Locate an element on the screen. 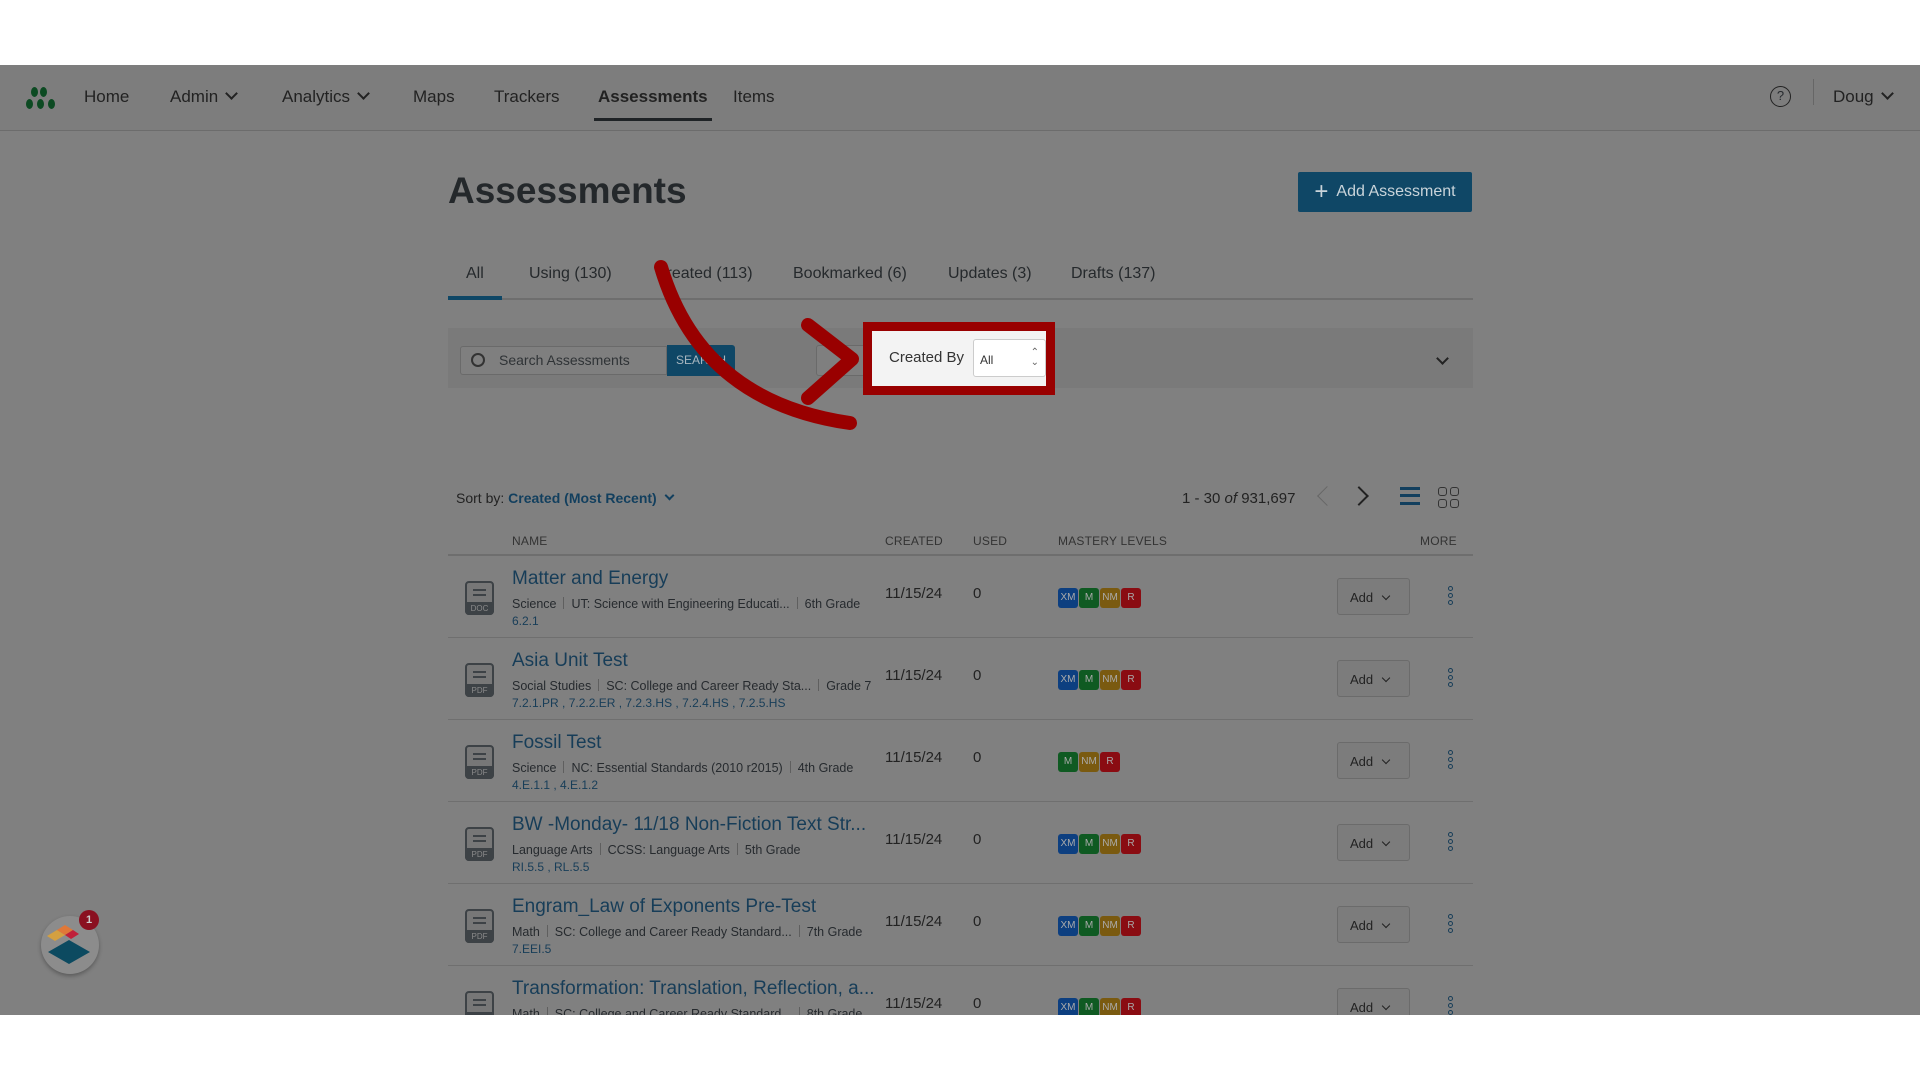 This screenshot has width=1920, height=1080. row-title: Matter and Energy is located at coordinates (590, 578).